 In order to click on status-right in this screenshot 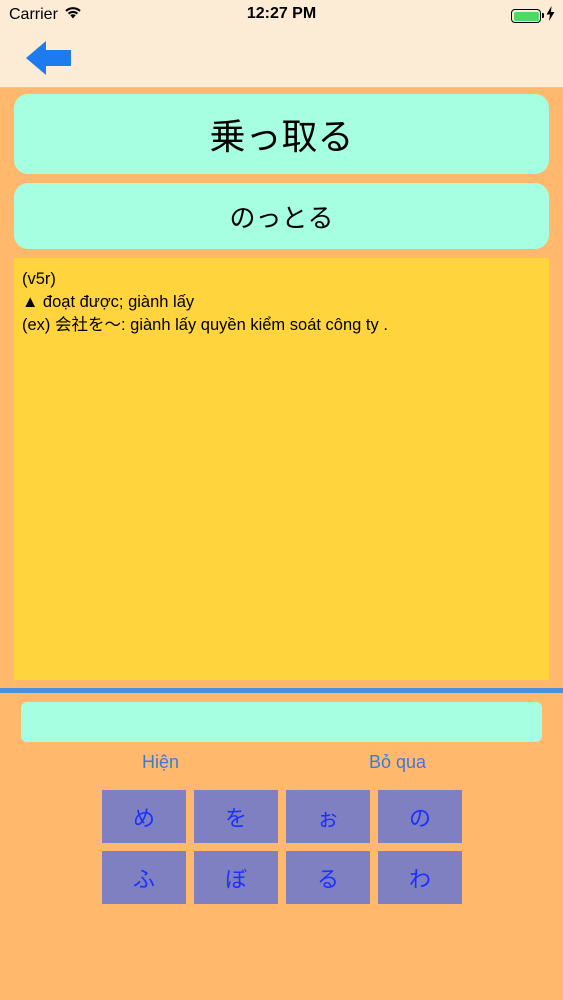, I will do `click(533, 16)`.